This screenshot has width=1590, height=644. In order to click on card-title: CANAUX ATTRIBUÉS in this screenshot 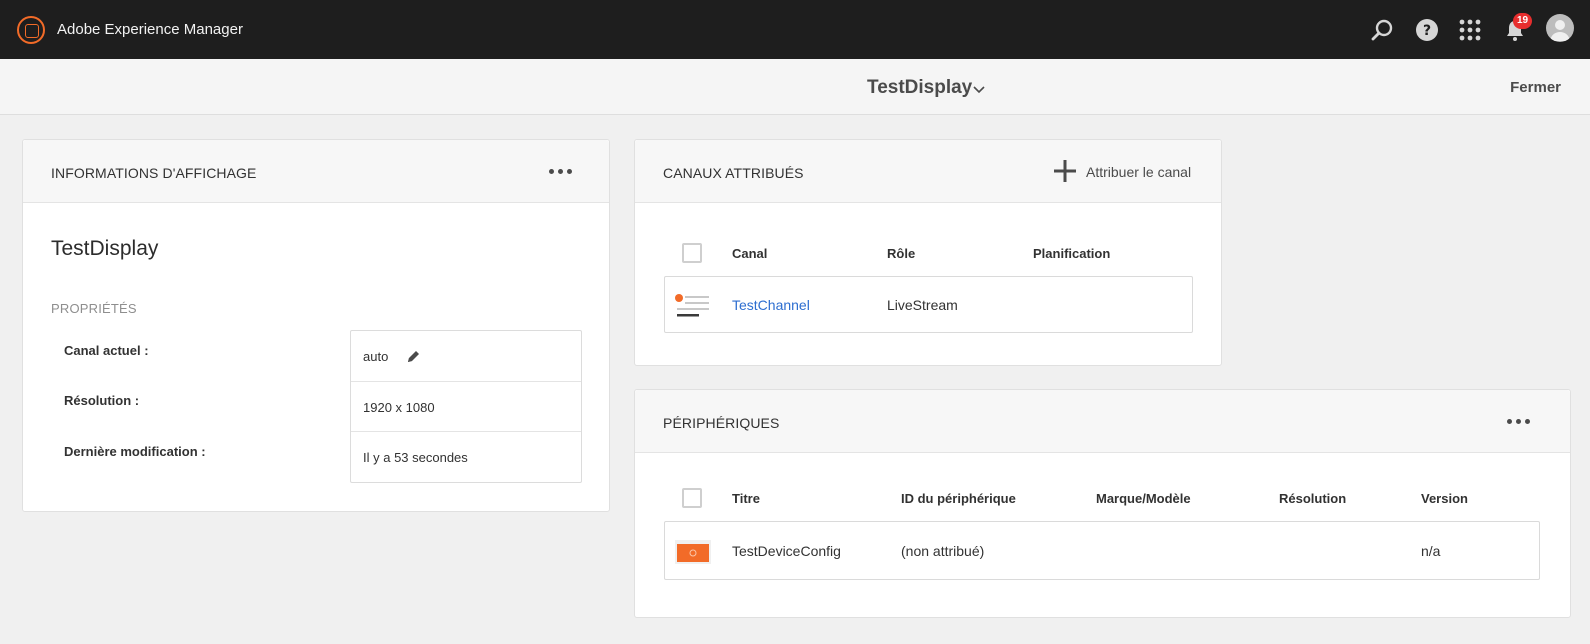, I will do `click(733, 173)`.